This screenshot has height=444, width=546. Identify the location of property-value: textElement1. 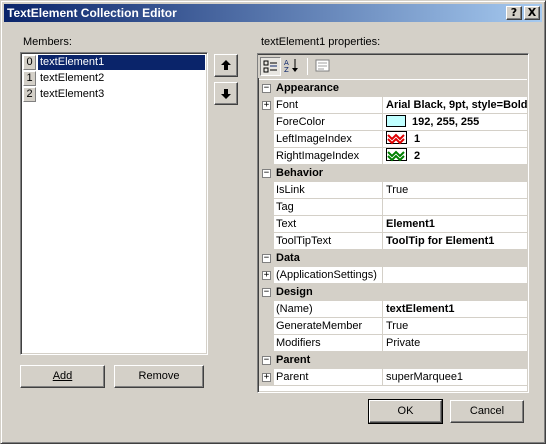
(455, 309).